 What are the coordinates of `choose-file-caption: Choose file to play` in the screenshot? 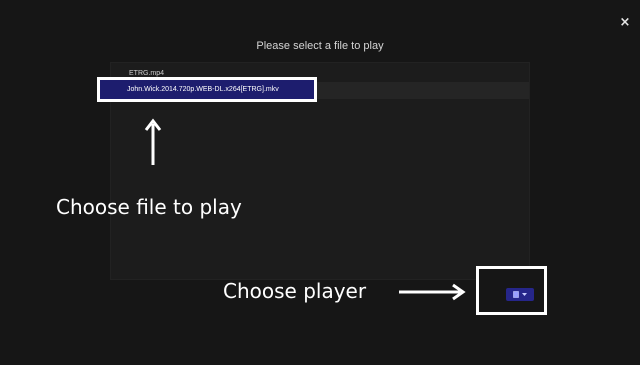 It's located at (149, 207).